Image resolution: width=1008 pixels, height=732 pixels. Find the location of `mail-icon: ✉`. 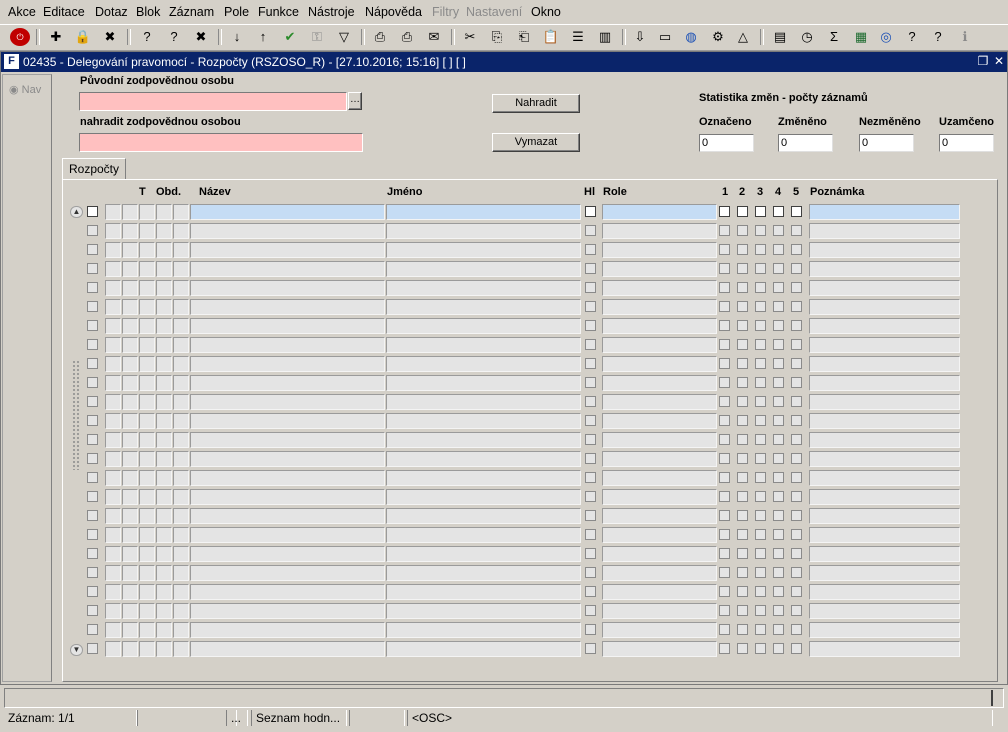

mail-icon: ✉ is located at coordinates (434, 37).